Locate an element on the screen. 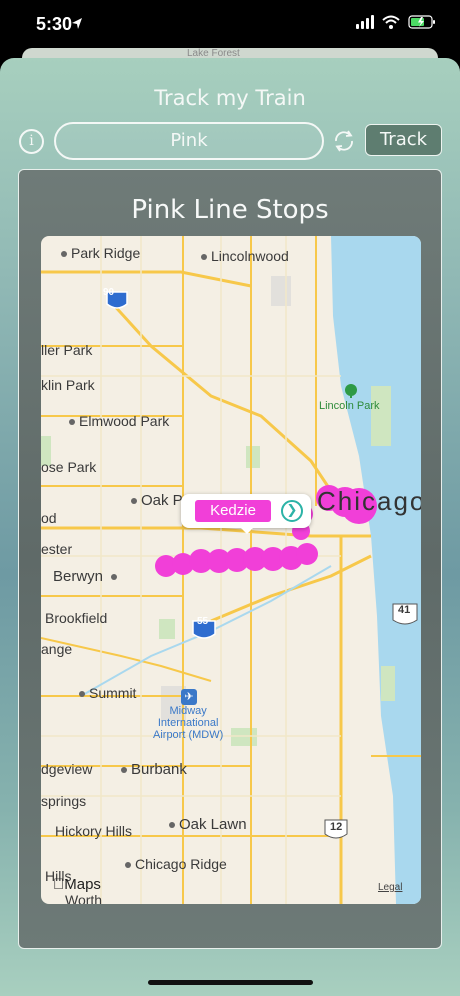 This screenshot has height=996, width=460. map-poi-lincoln-park: Lincoln Park is located at coordinates (349, 398).